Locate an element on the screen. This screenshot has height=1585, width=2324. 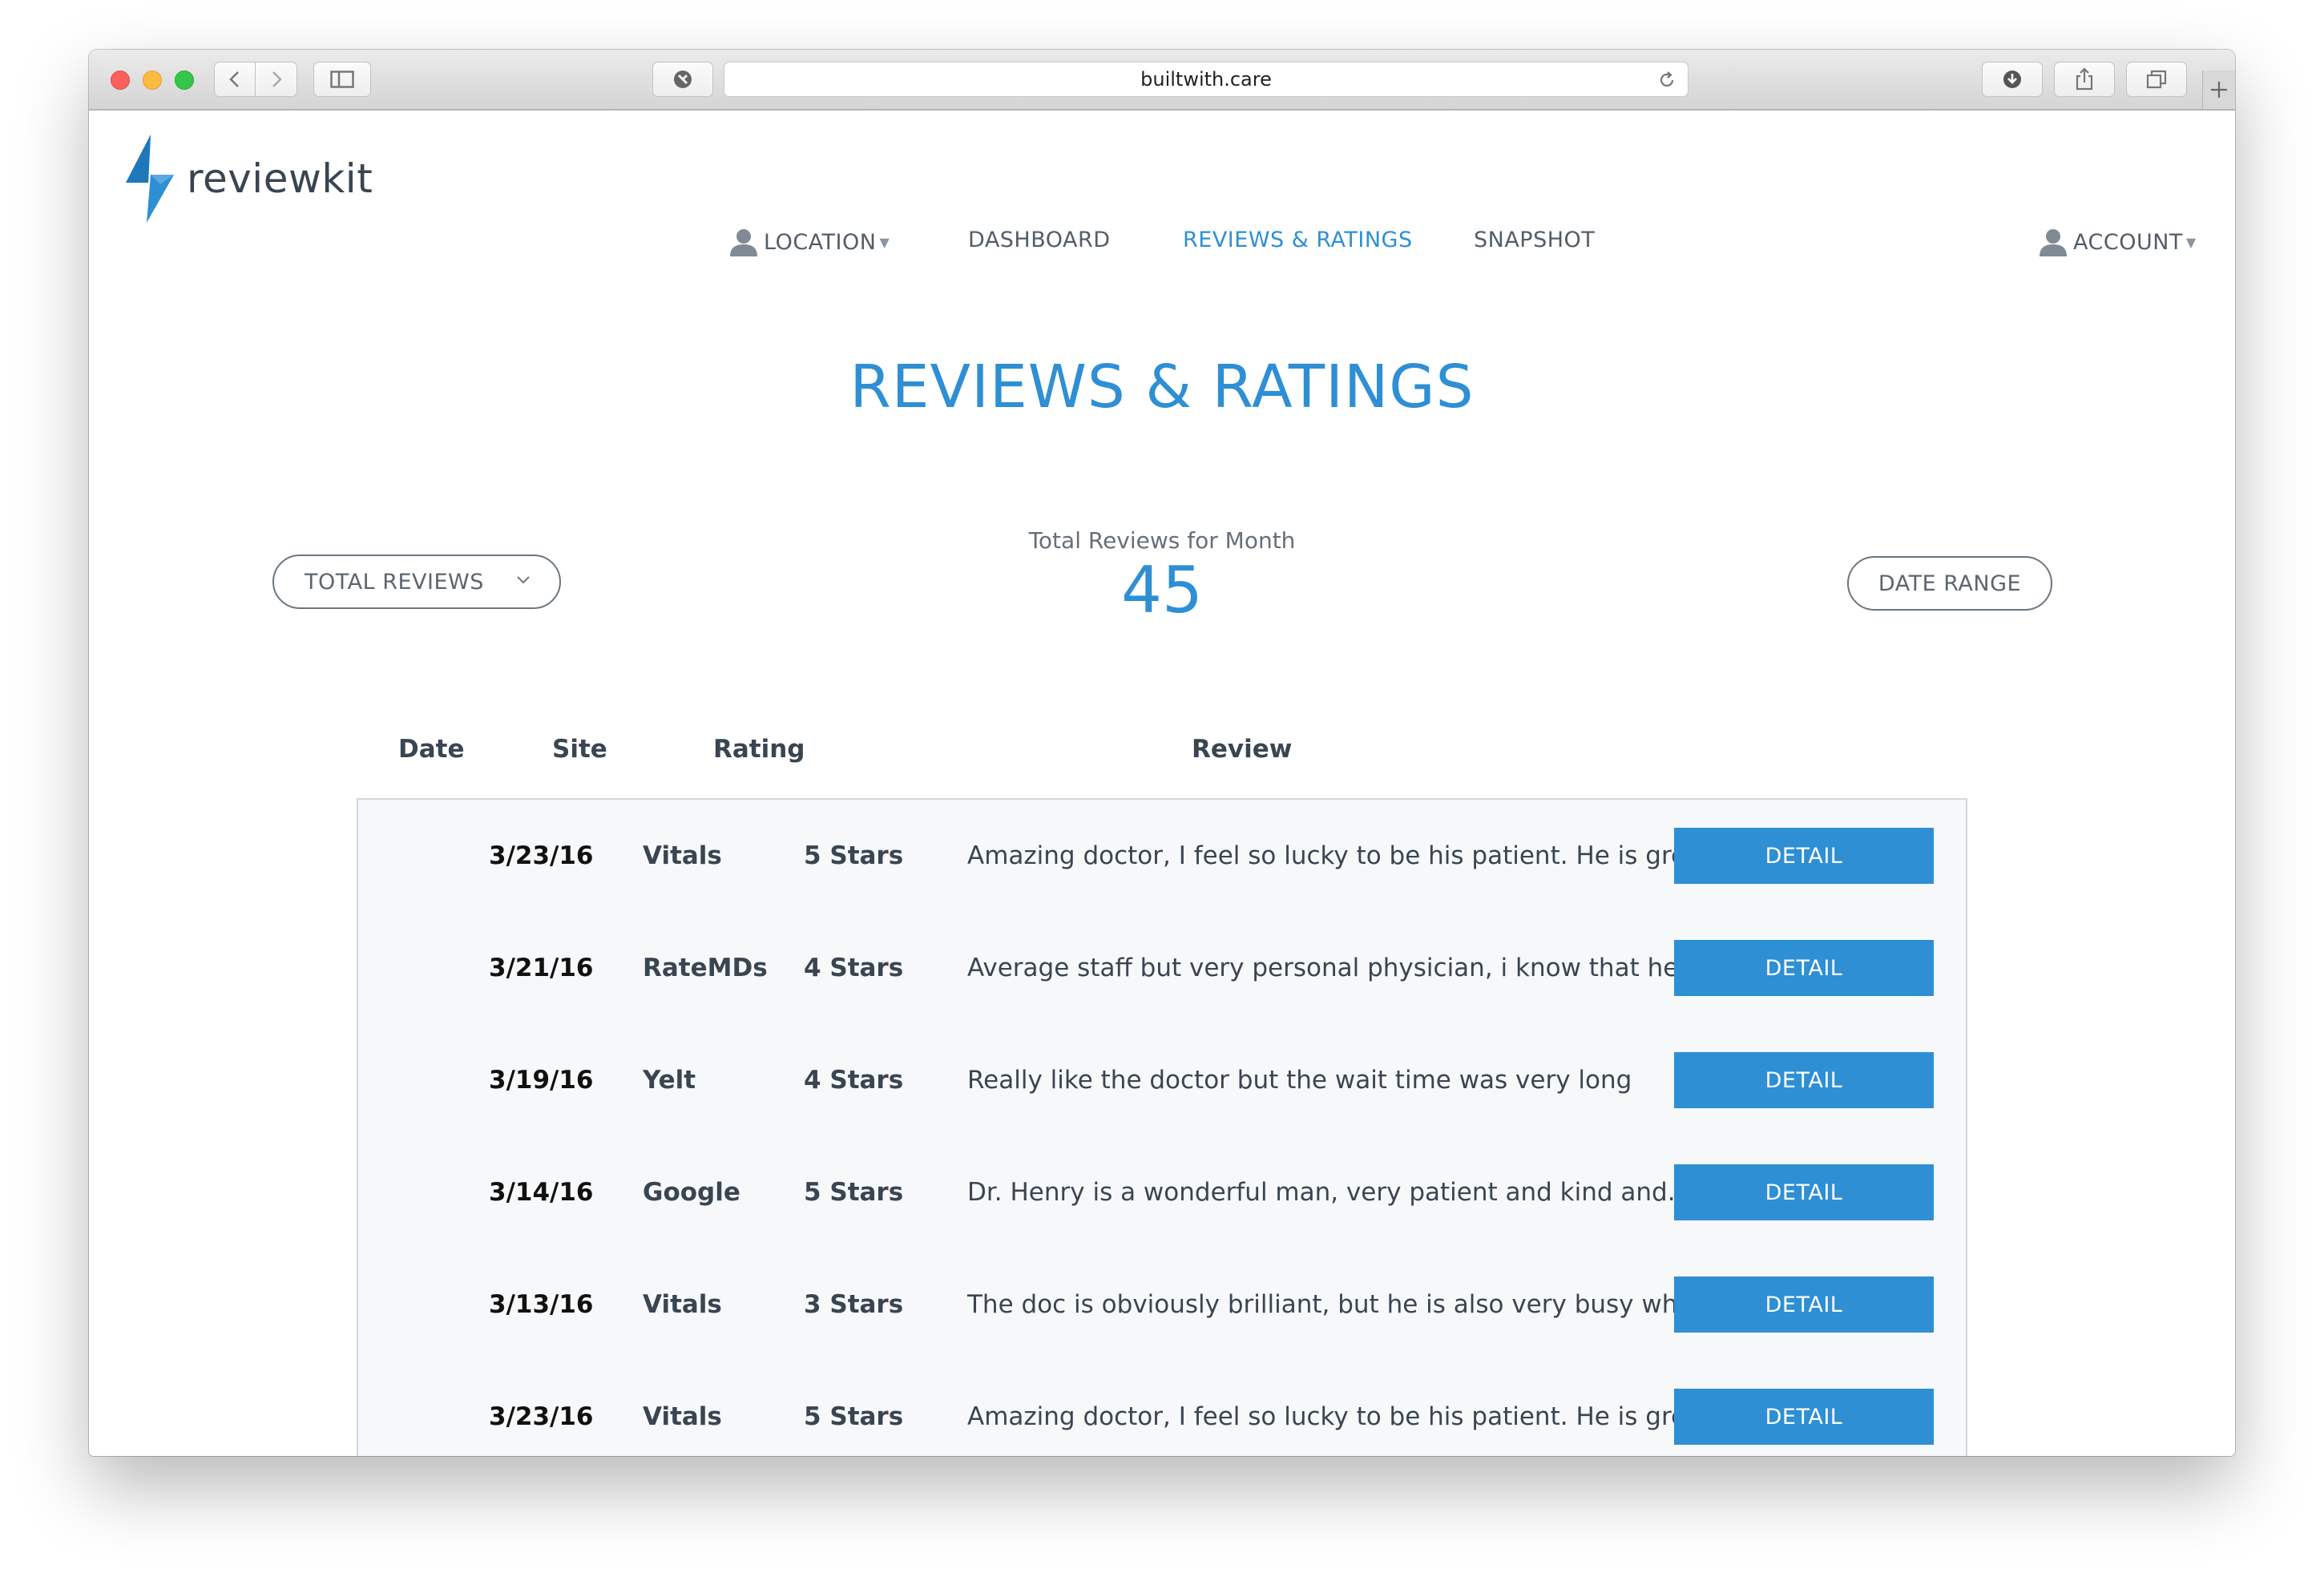
app-logo: reviewkit is located at coordinates (248, 179).